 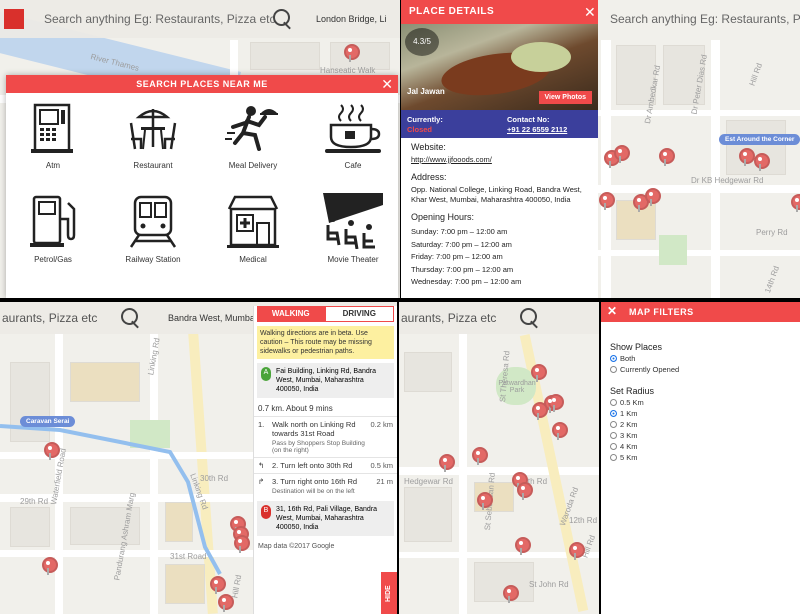 I want to click on category-medical: Medical, so click(x=253, y=228).